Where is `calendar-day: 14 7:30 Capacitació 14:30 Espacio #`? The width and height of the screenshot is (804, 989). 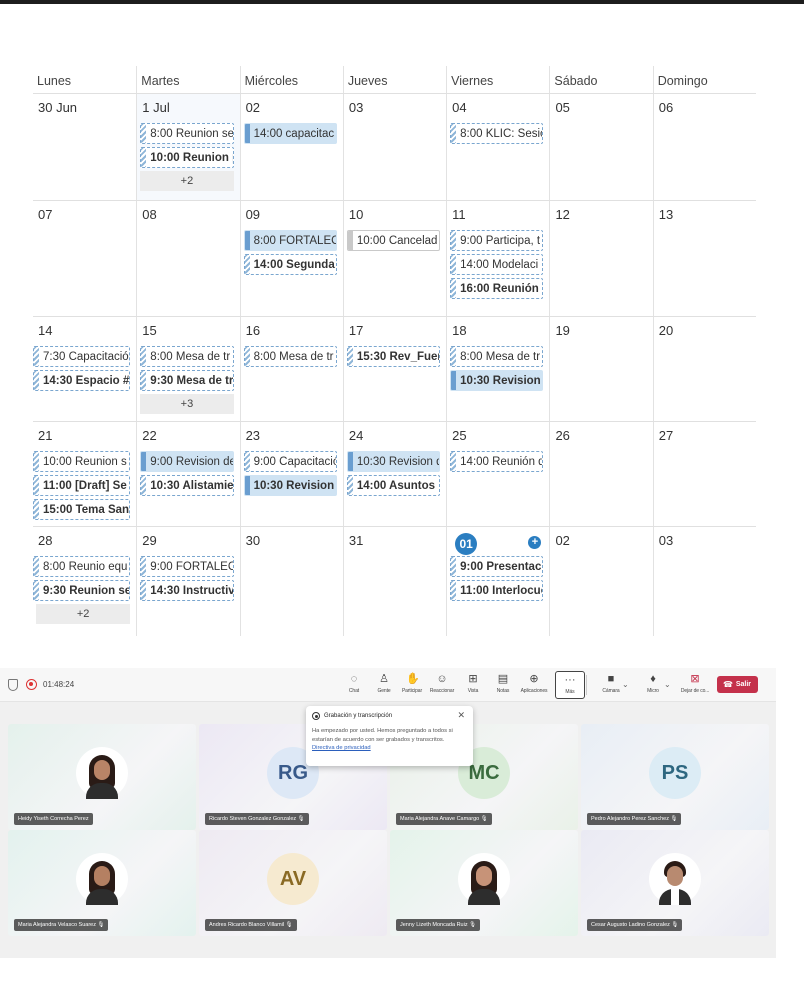 calendar-day: 14 7:30 Capacitació 14:30 Espacio # is located at coordinates (84, 369).